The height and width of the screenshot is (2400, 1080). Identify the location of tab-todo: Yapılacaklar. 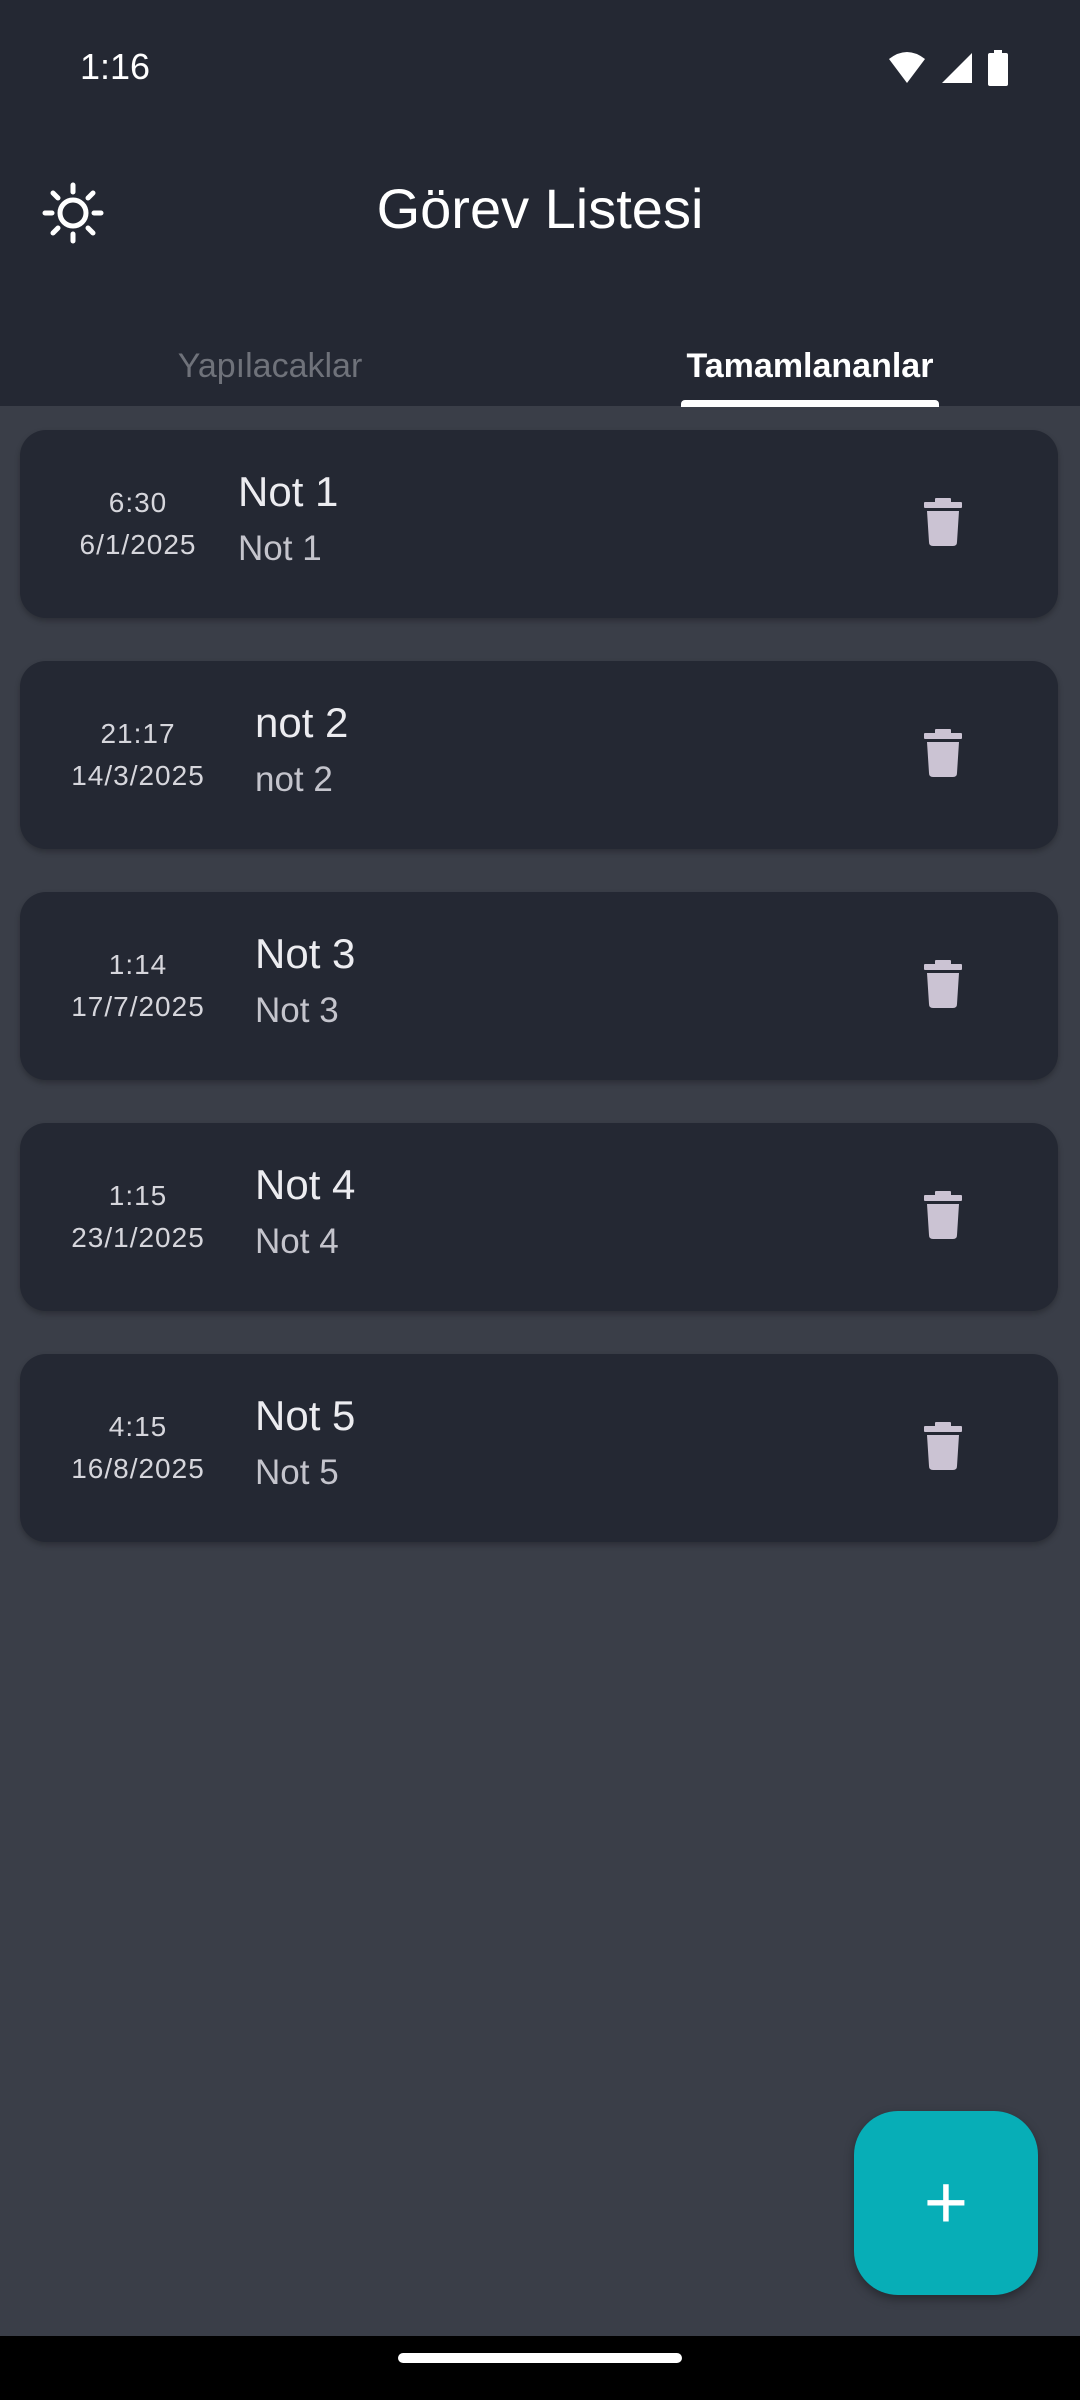
(270, 373).